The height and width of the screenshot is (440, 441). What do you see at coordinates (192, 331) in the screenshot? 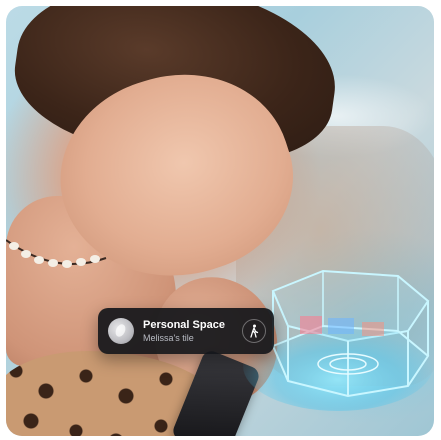
I see `tile-text-group: Personal Space Melissa's tile` at bounding box center [192, 331].